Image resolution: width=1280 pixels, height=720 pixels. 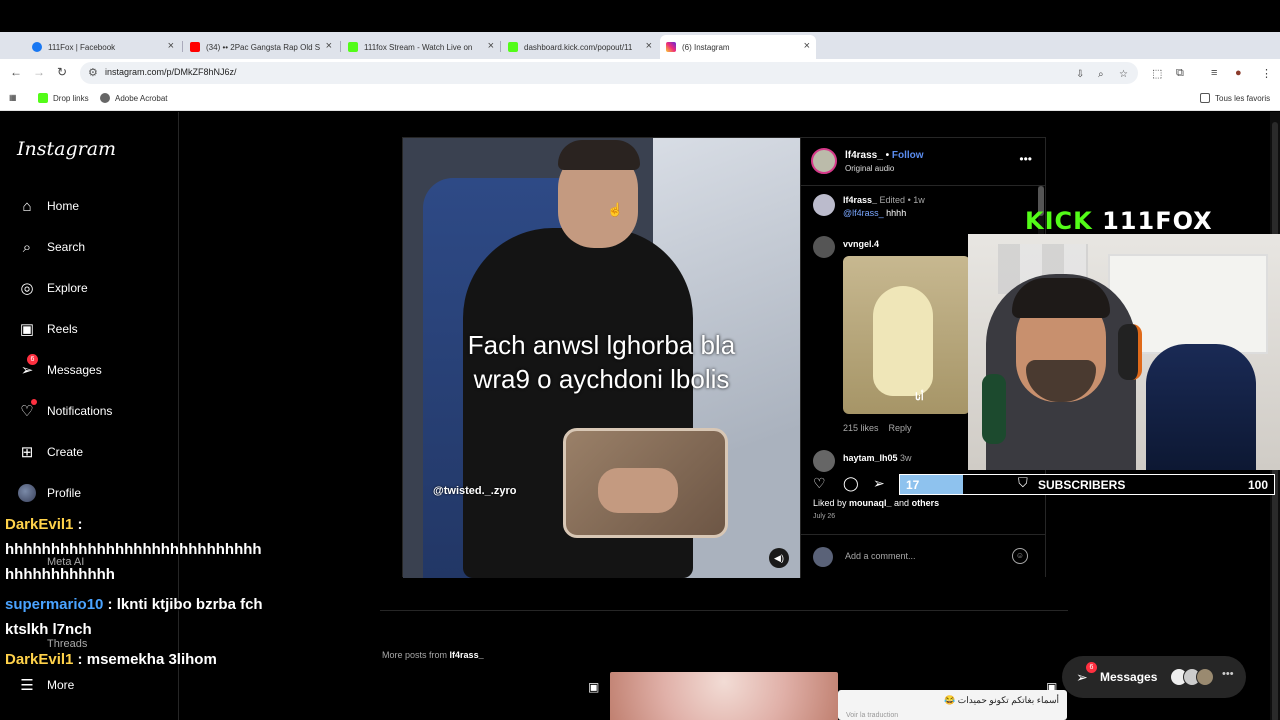 What do you see at coordinates (779, 558) in the screenshot?
I see `speaker-icon: ◀)` at bounding box center [779, 558].